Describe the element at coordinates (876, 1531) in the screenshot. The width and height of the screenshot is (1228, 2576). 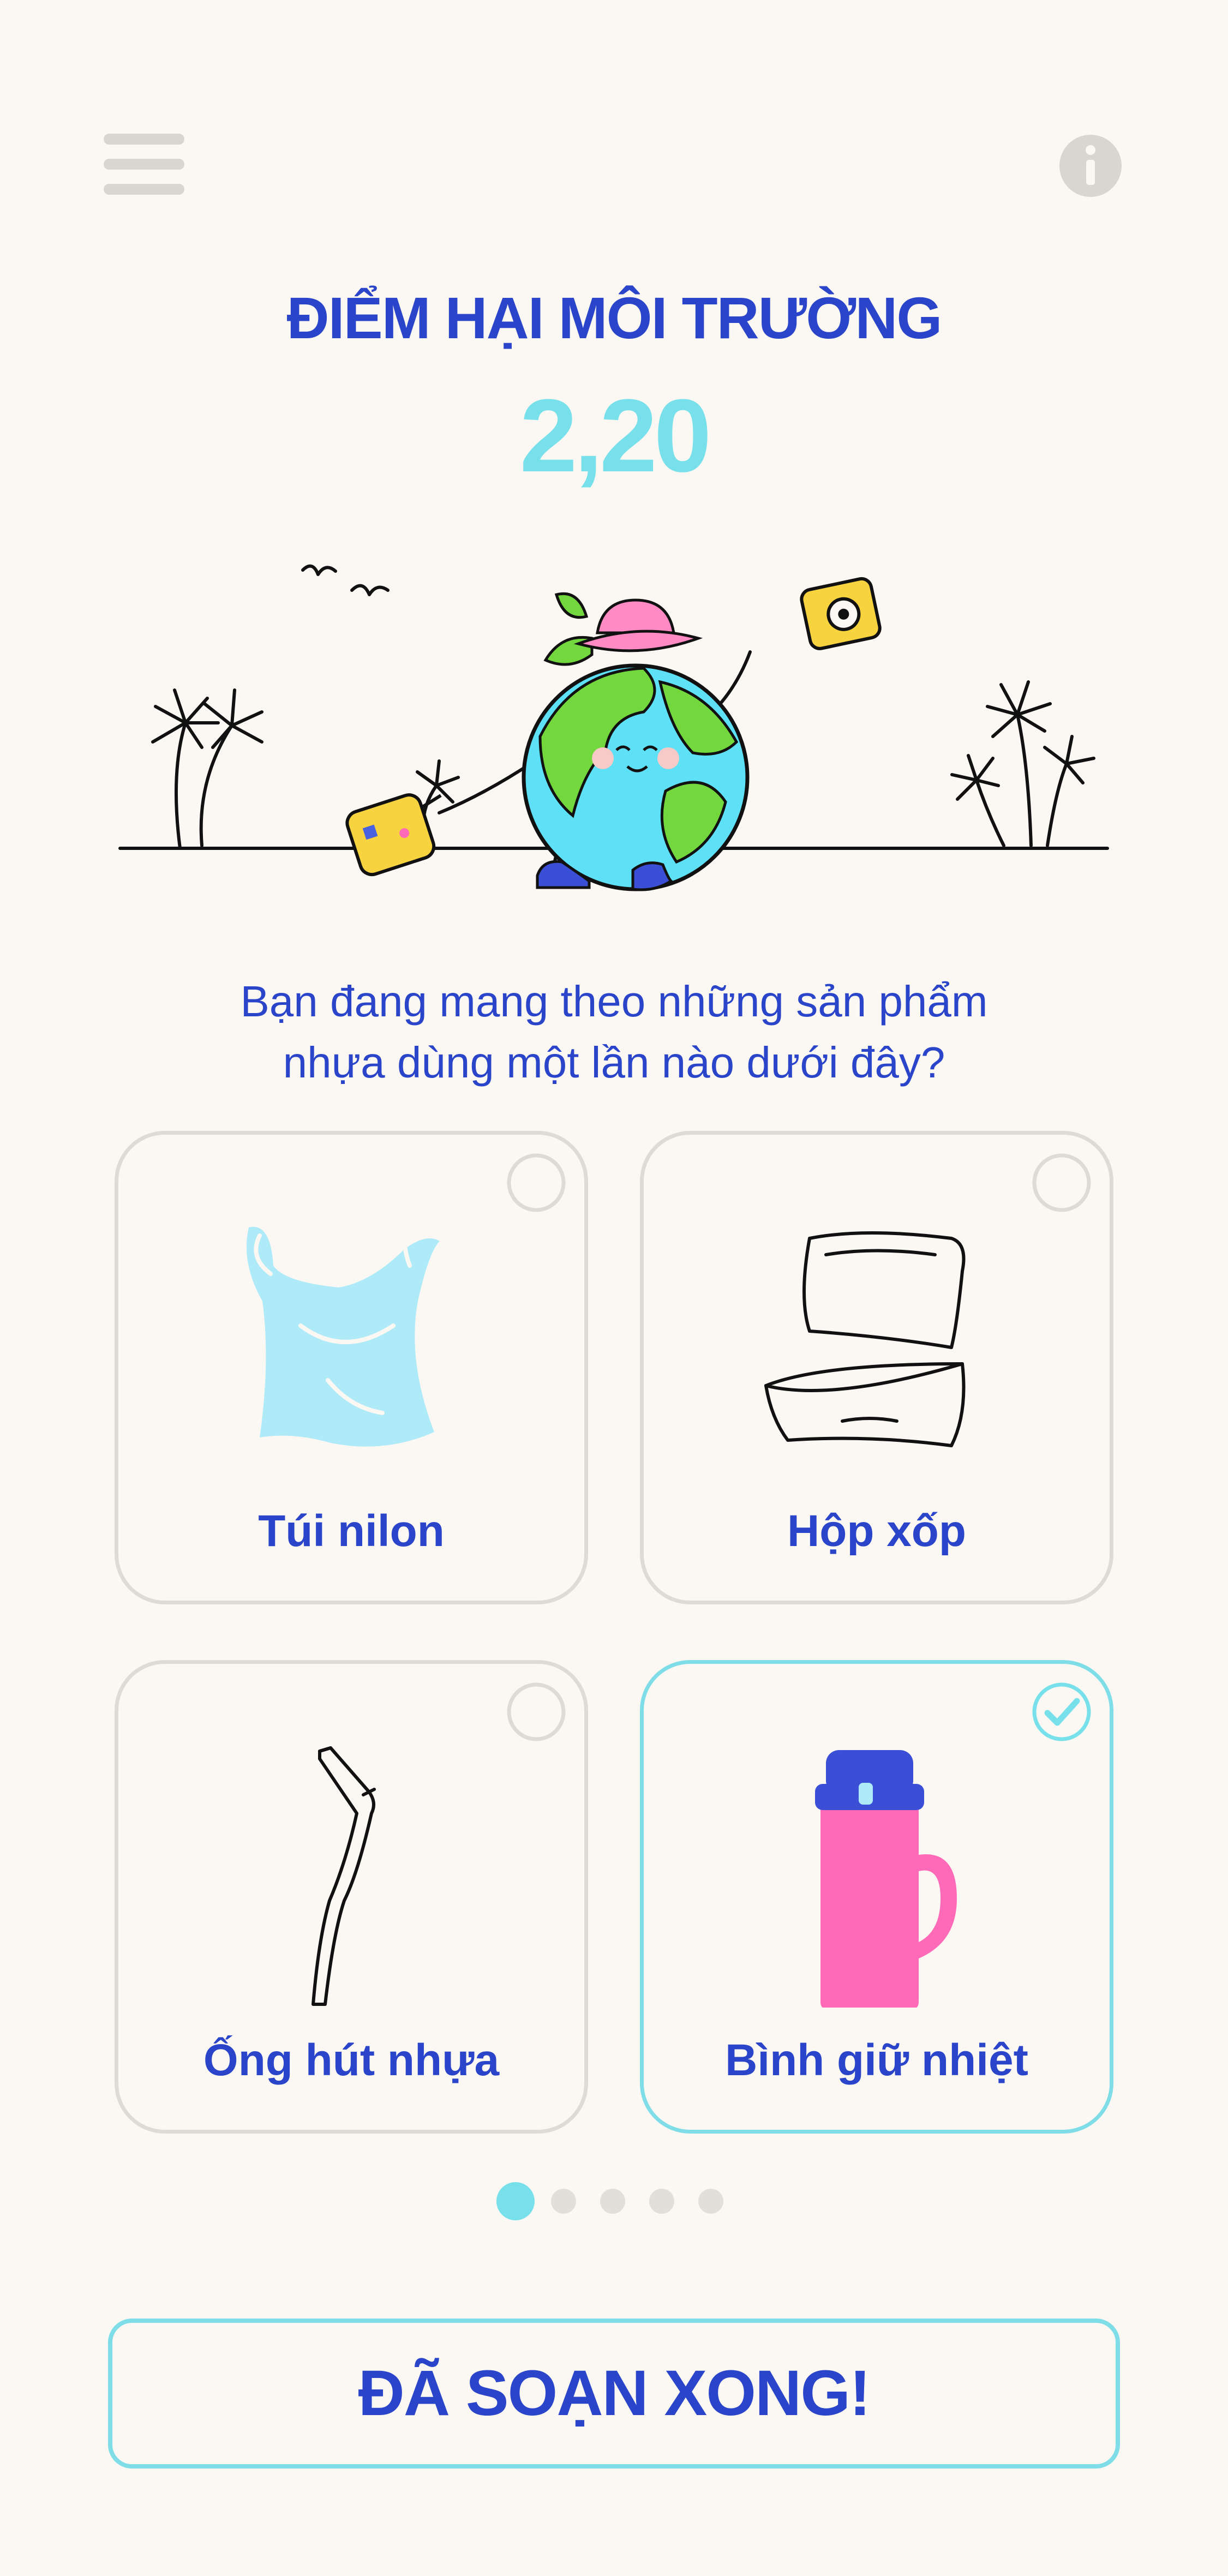
I see `option-label: Hộp xốp` at that location.